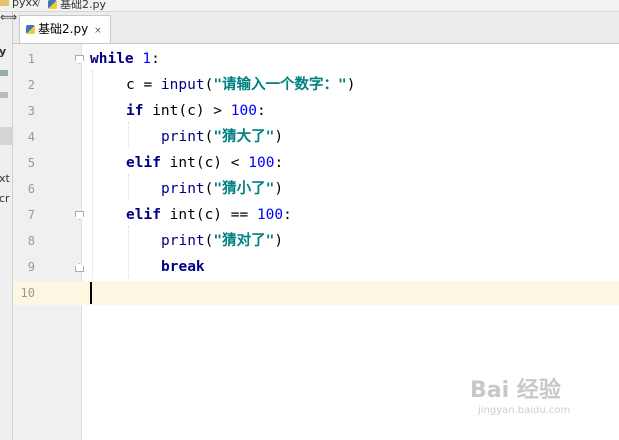 This screenshot has height=440, width=619. What do you see at coordinates (3, 51) in the screenshot?
I see `sidebar-fragment: y` at bounding box center [3, 51].